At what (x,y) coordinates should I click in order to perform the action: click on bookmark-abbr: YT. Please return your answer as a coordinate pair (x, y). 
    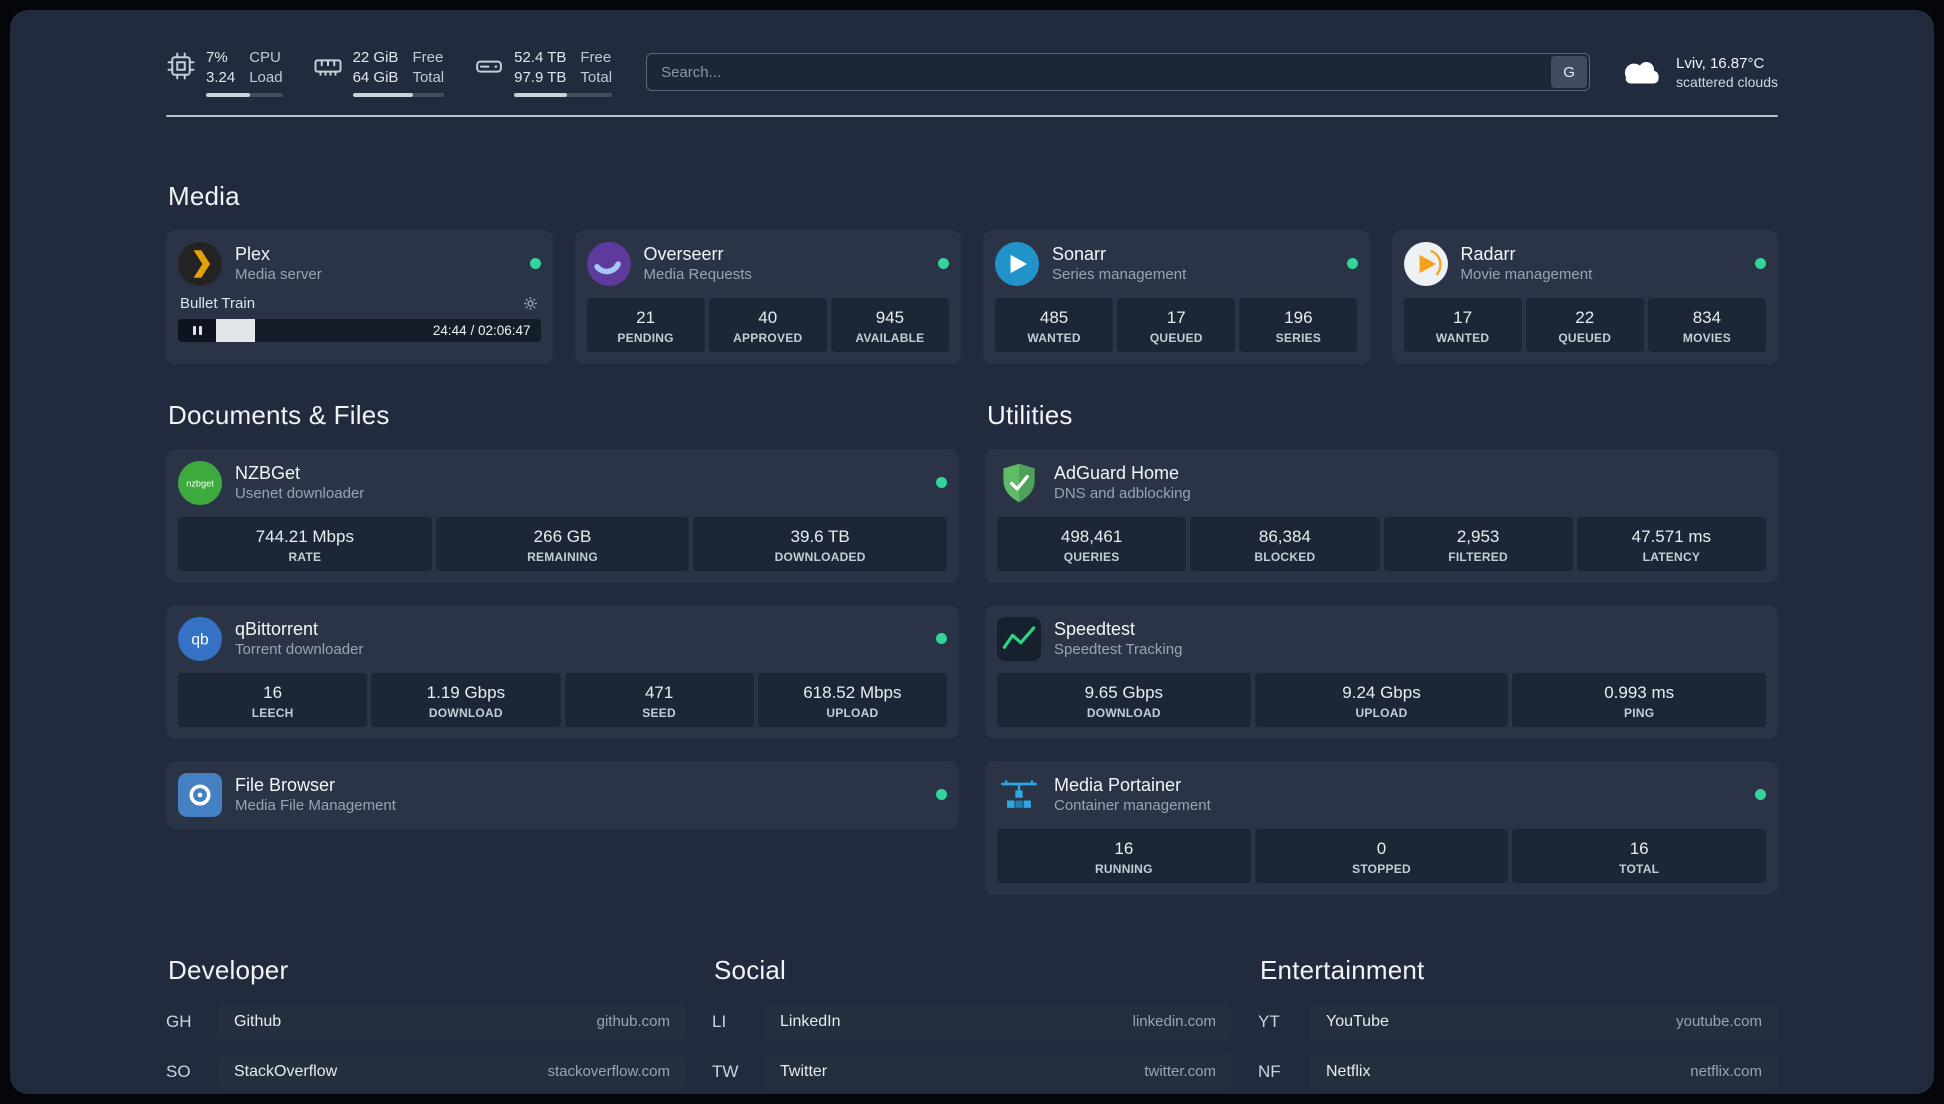
    Looking at the image, I should click on (1269, 1021).